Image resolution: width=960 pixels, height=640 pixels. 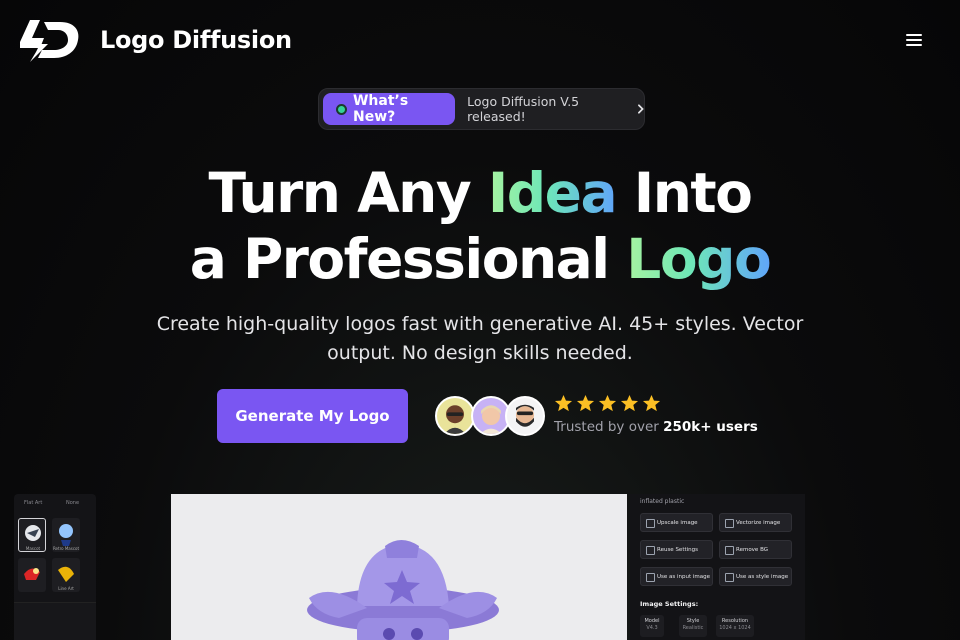 I want to click on cowboy-mascot-illustration, so click(x=403, y=590).